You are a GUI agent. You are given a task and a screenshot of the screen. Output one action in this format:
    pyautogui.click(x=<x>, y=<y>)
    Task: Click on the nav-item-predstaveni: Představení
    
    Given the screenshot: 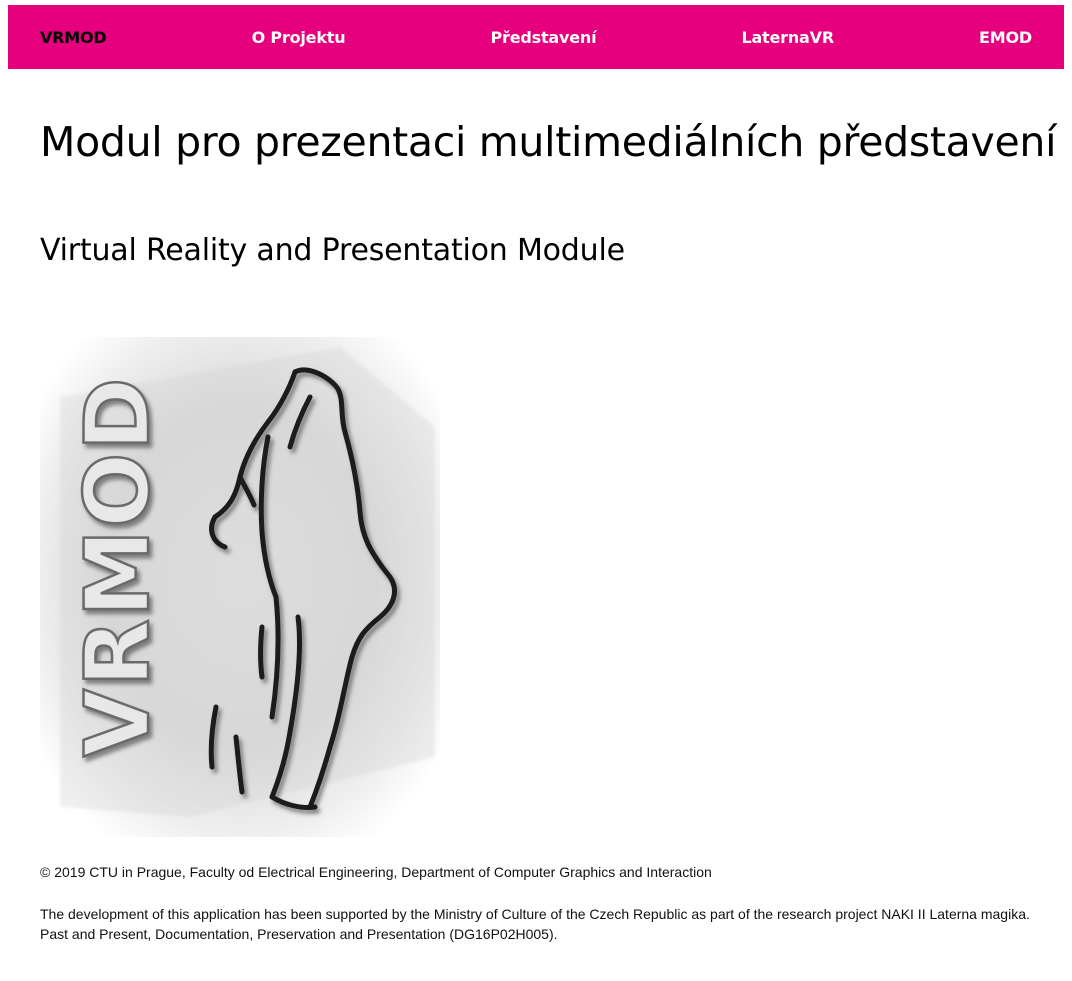 What is the action you would take?
    pyautogui.click(x=544, y=37)
    